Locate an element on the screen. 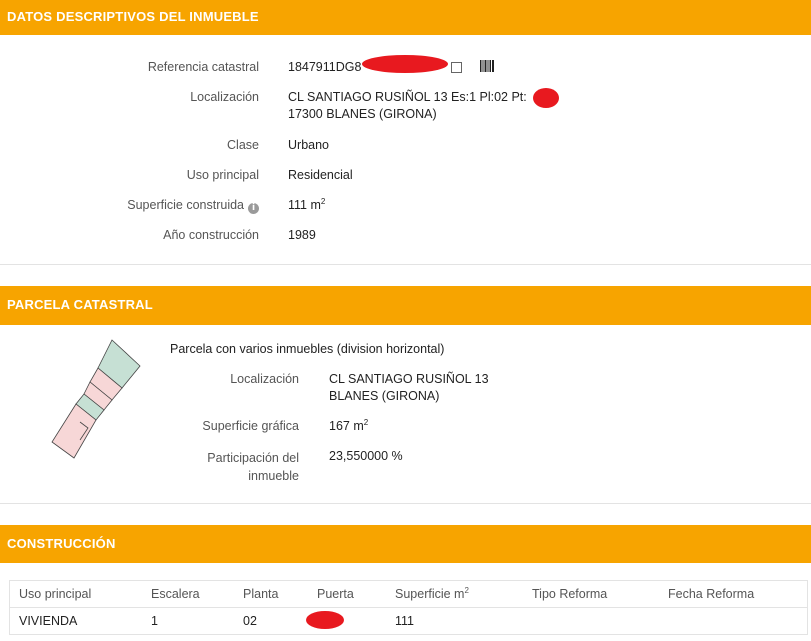 The image size is (811, 641). cell-puerta is located at coordinates (346, 621).